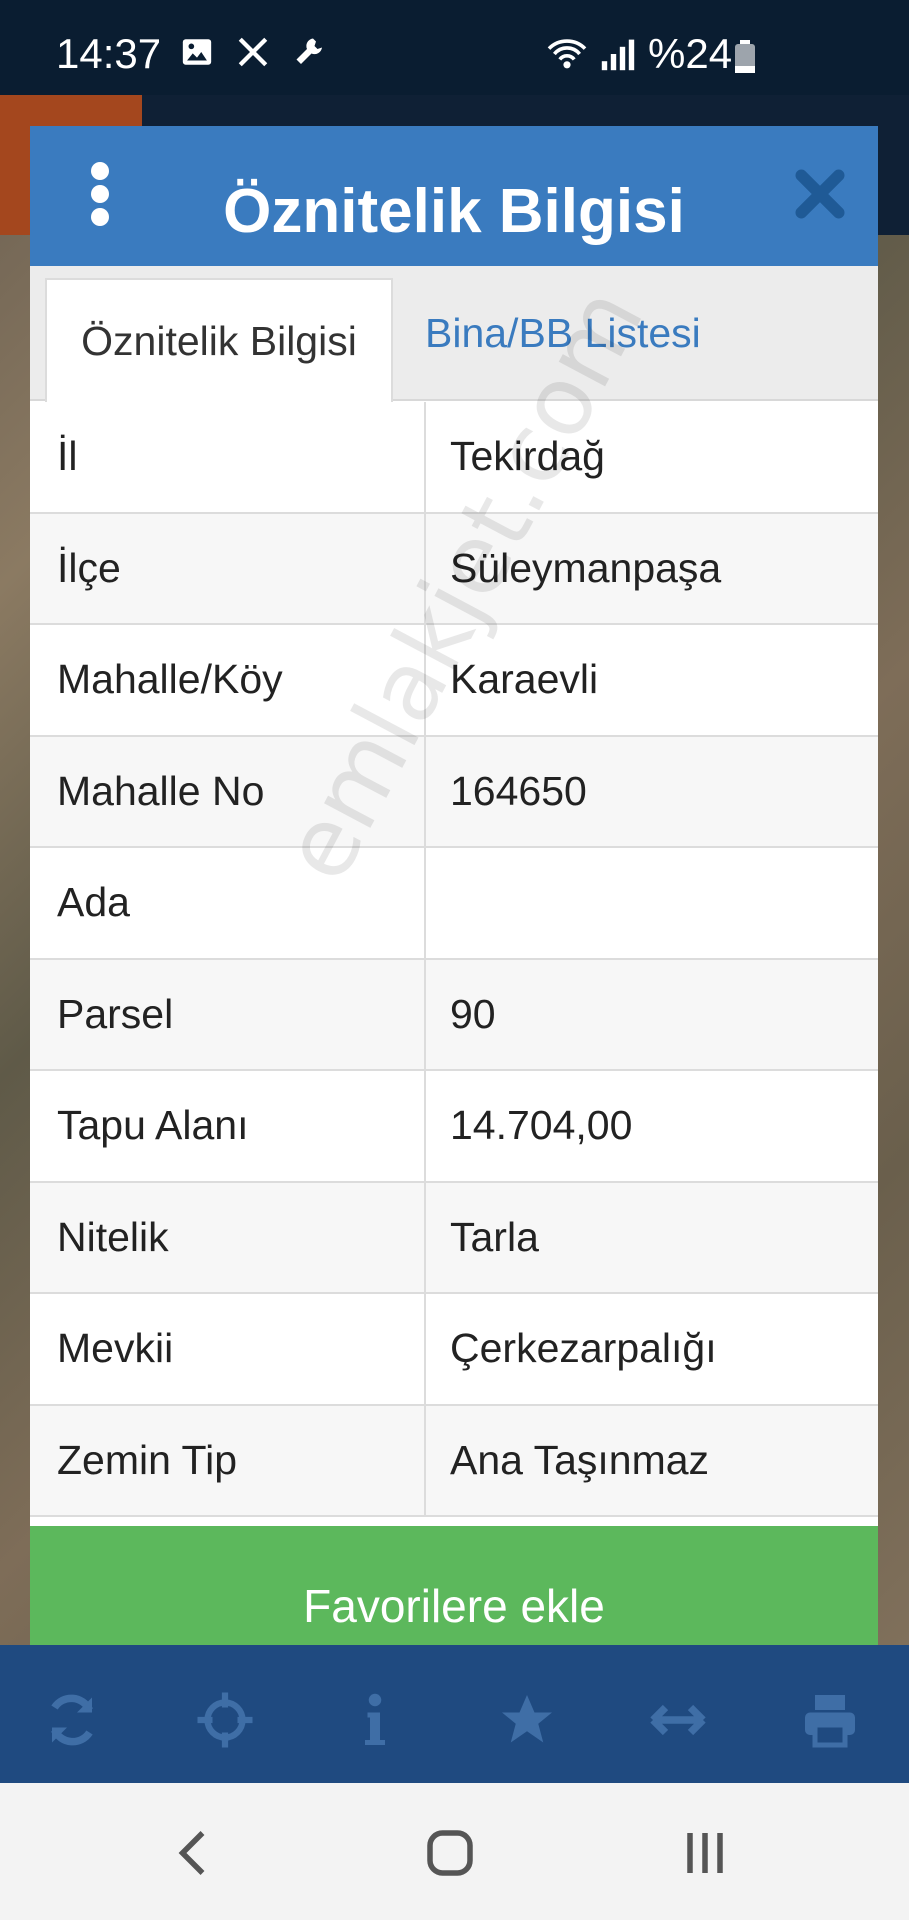  What do you see at coordinates (450, 1853) in the screenshot?
I see `home-icon` at bounding box center [450, 1853].